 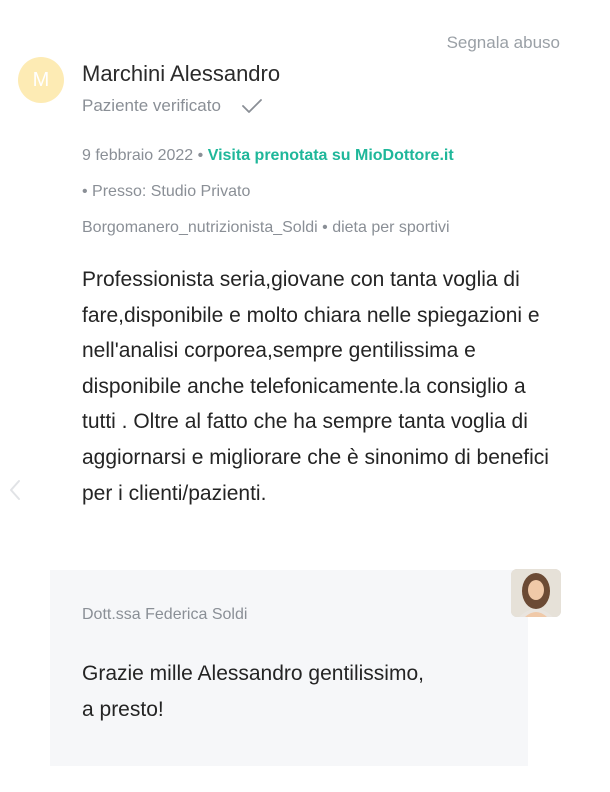 What do you see at coordinates (165, 614) in the screenshot?
I see `reply-author: Dott.ssa Federica Soldi` at bounding box center [165, 614].